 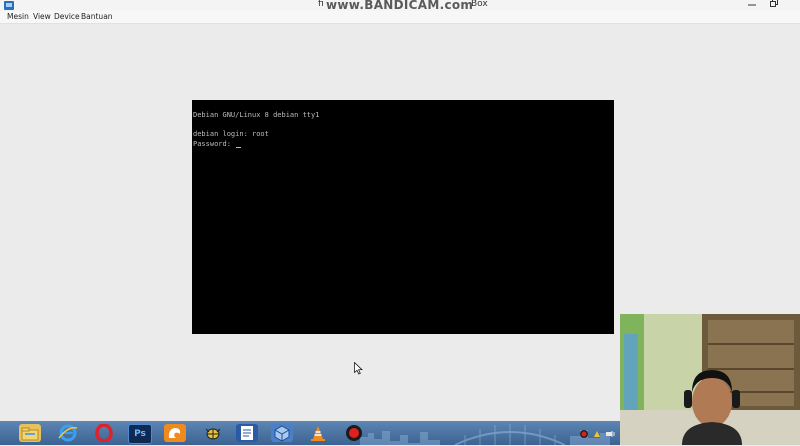 I want to click on bug-icon, so click(x=213, y=434).